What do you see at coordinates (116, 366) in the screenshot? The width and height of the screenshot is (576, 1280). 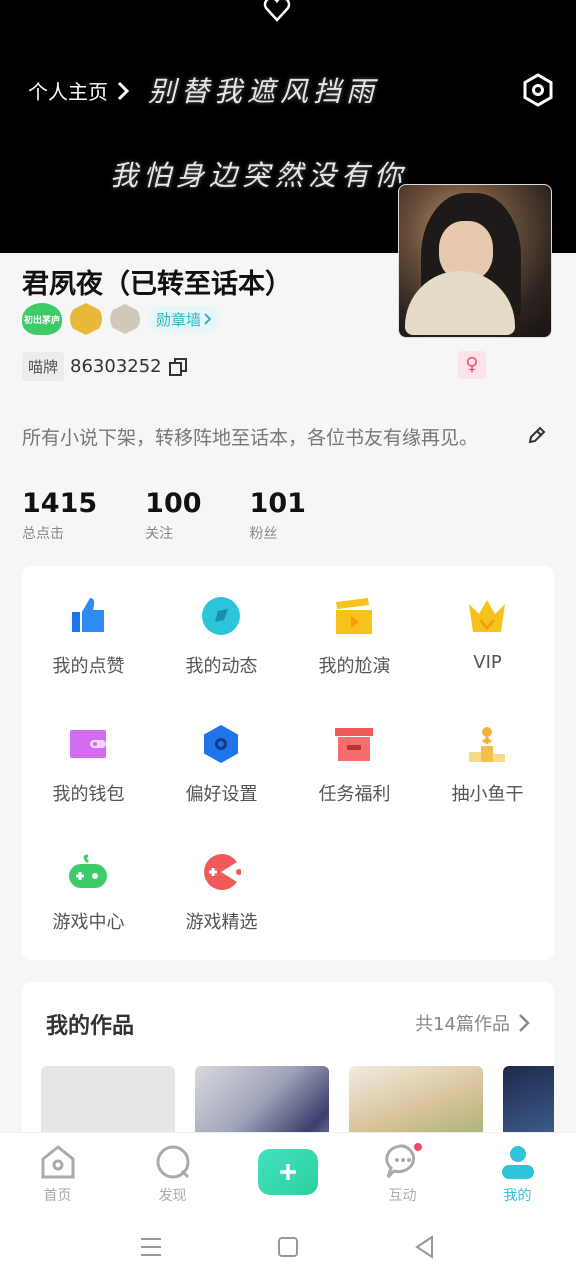 I see `user-id-number: 86303252` at bounding box center [116, 366].